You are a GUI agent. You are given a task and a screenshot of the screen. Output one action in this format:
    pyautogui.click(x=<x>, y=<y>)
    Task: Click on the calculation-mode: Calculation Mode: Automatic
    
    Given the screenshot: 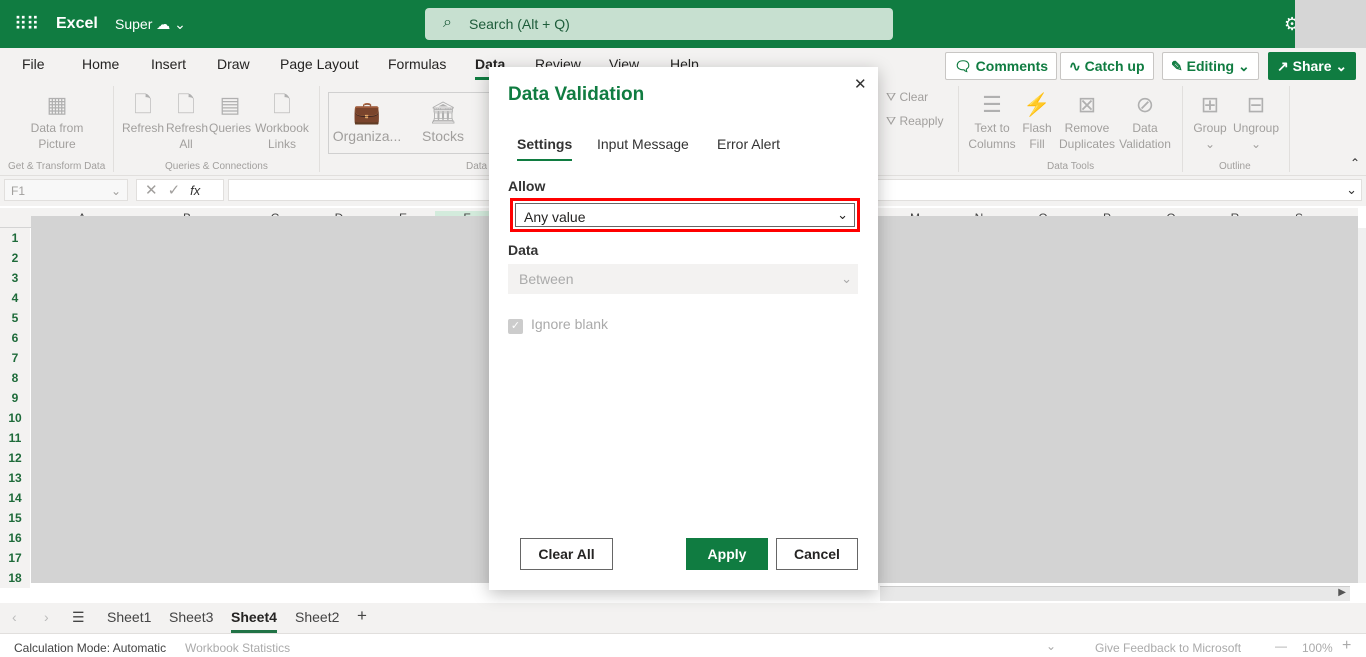 What is the action you would take?
    pyautogui.click(x=90, y=648)
    